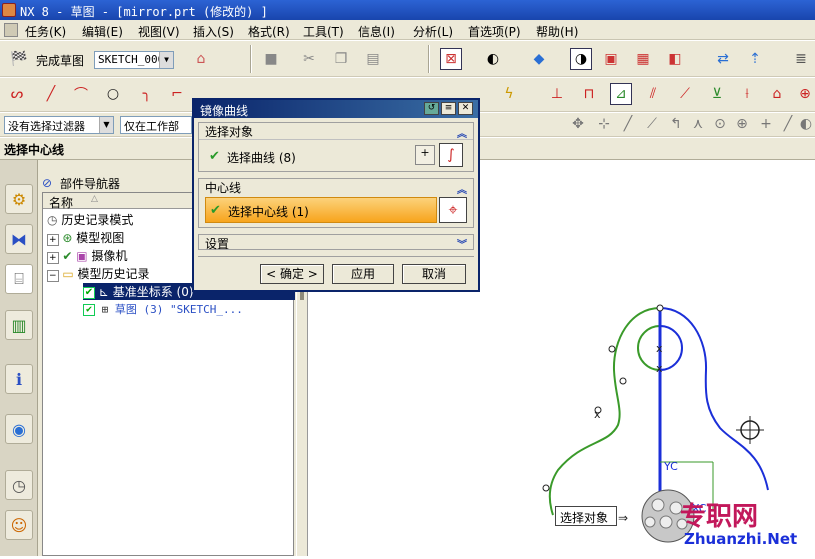 Image resolution: width=815 pixels, height=559 pixels. What do you see at coordinates (425, 155) in the screenshot?
I see `add-curve-icon: +` at bounding box center [425, 155].